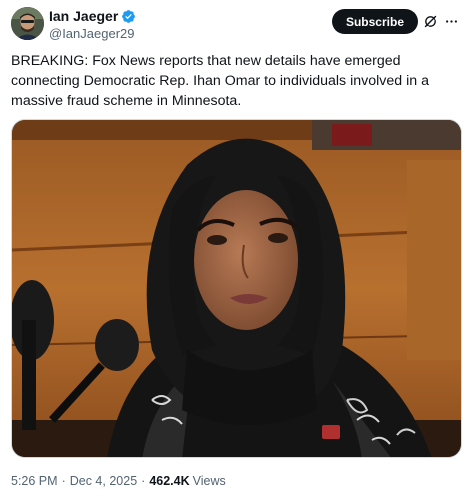  Describe the element at coordinates (430, 21) in the screenshot. I see `grok-icon` at that location.